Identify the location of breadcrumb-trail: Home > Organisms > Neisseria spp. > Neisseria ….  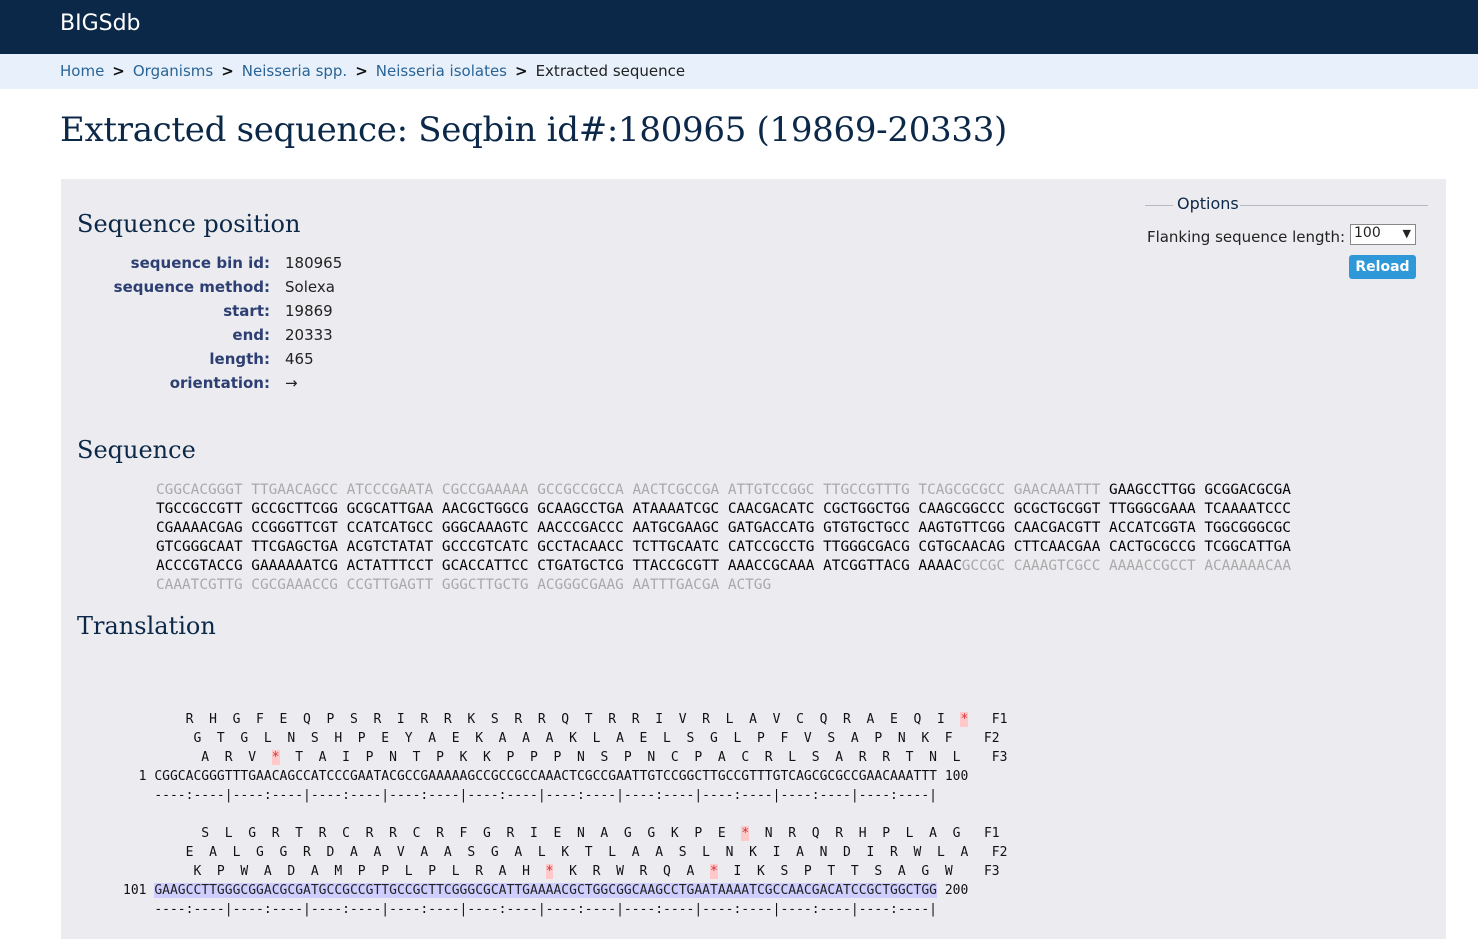
(372, 71).